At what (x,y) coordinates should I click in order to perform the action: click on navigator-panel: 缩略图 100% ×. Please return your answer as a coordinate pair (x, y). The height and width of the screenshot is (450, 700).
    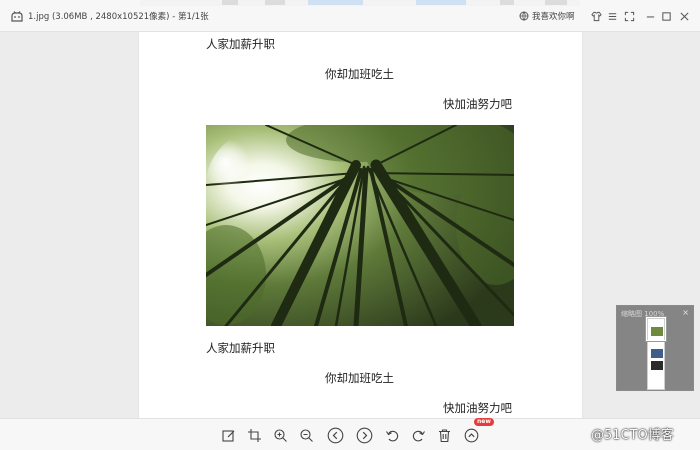
    Looking at the image, I should click on (655, 348).